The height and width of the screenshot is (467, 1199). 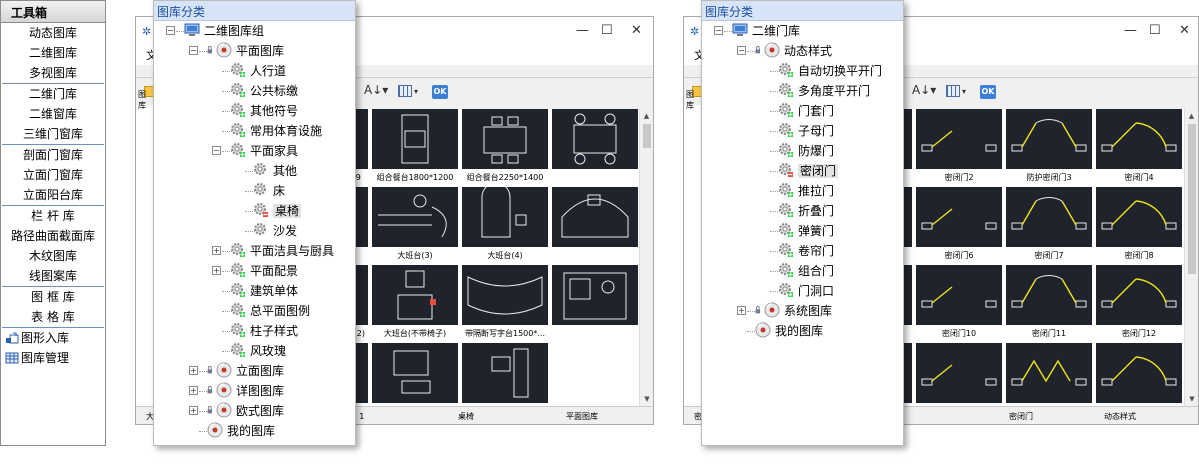 I want to click on toolbox-item: 栏 杆 库, so click(x=53, y=216).